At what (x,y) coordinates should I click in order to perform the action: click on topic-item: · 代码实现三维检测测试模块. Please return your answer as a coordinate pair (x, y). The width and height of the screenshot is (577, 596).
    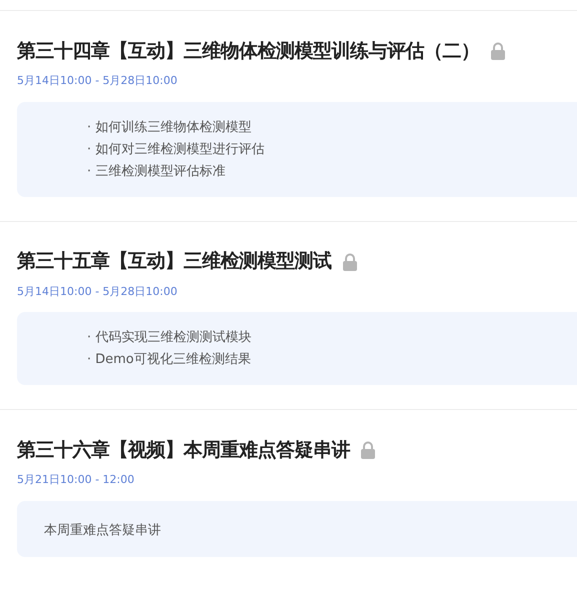
    Looking at the image, I should click on (169, 338).